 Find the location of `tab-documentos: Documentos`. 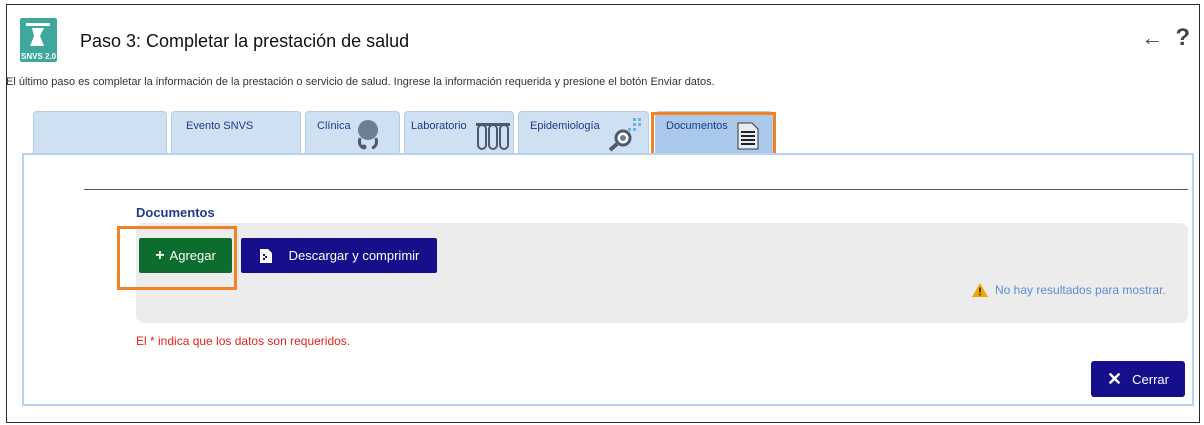

tab-documentos: Documentos is located at coordinates (714, 132).